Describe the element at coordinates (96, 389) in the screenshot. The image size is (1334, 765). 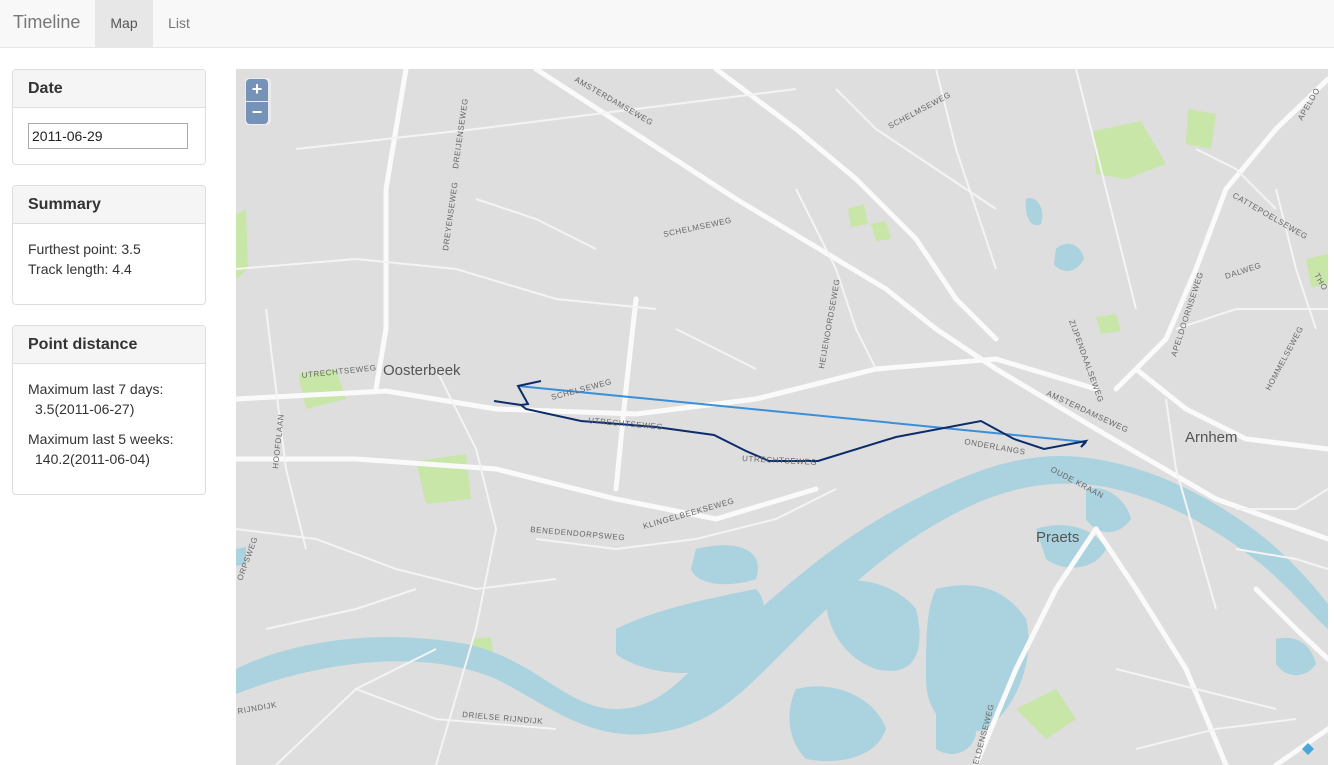
I see `max-7-days-label: Maximum last 7 days:` at that location.